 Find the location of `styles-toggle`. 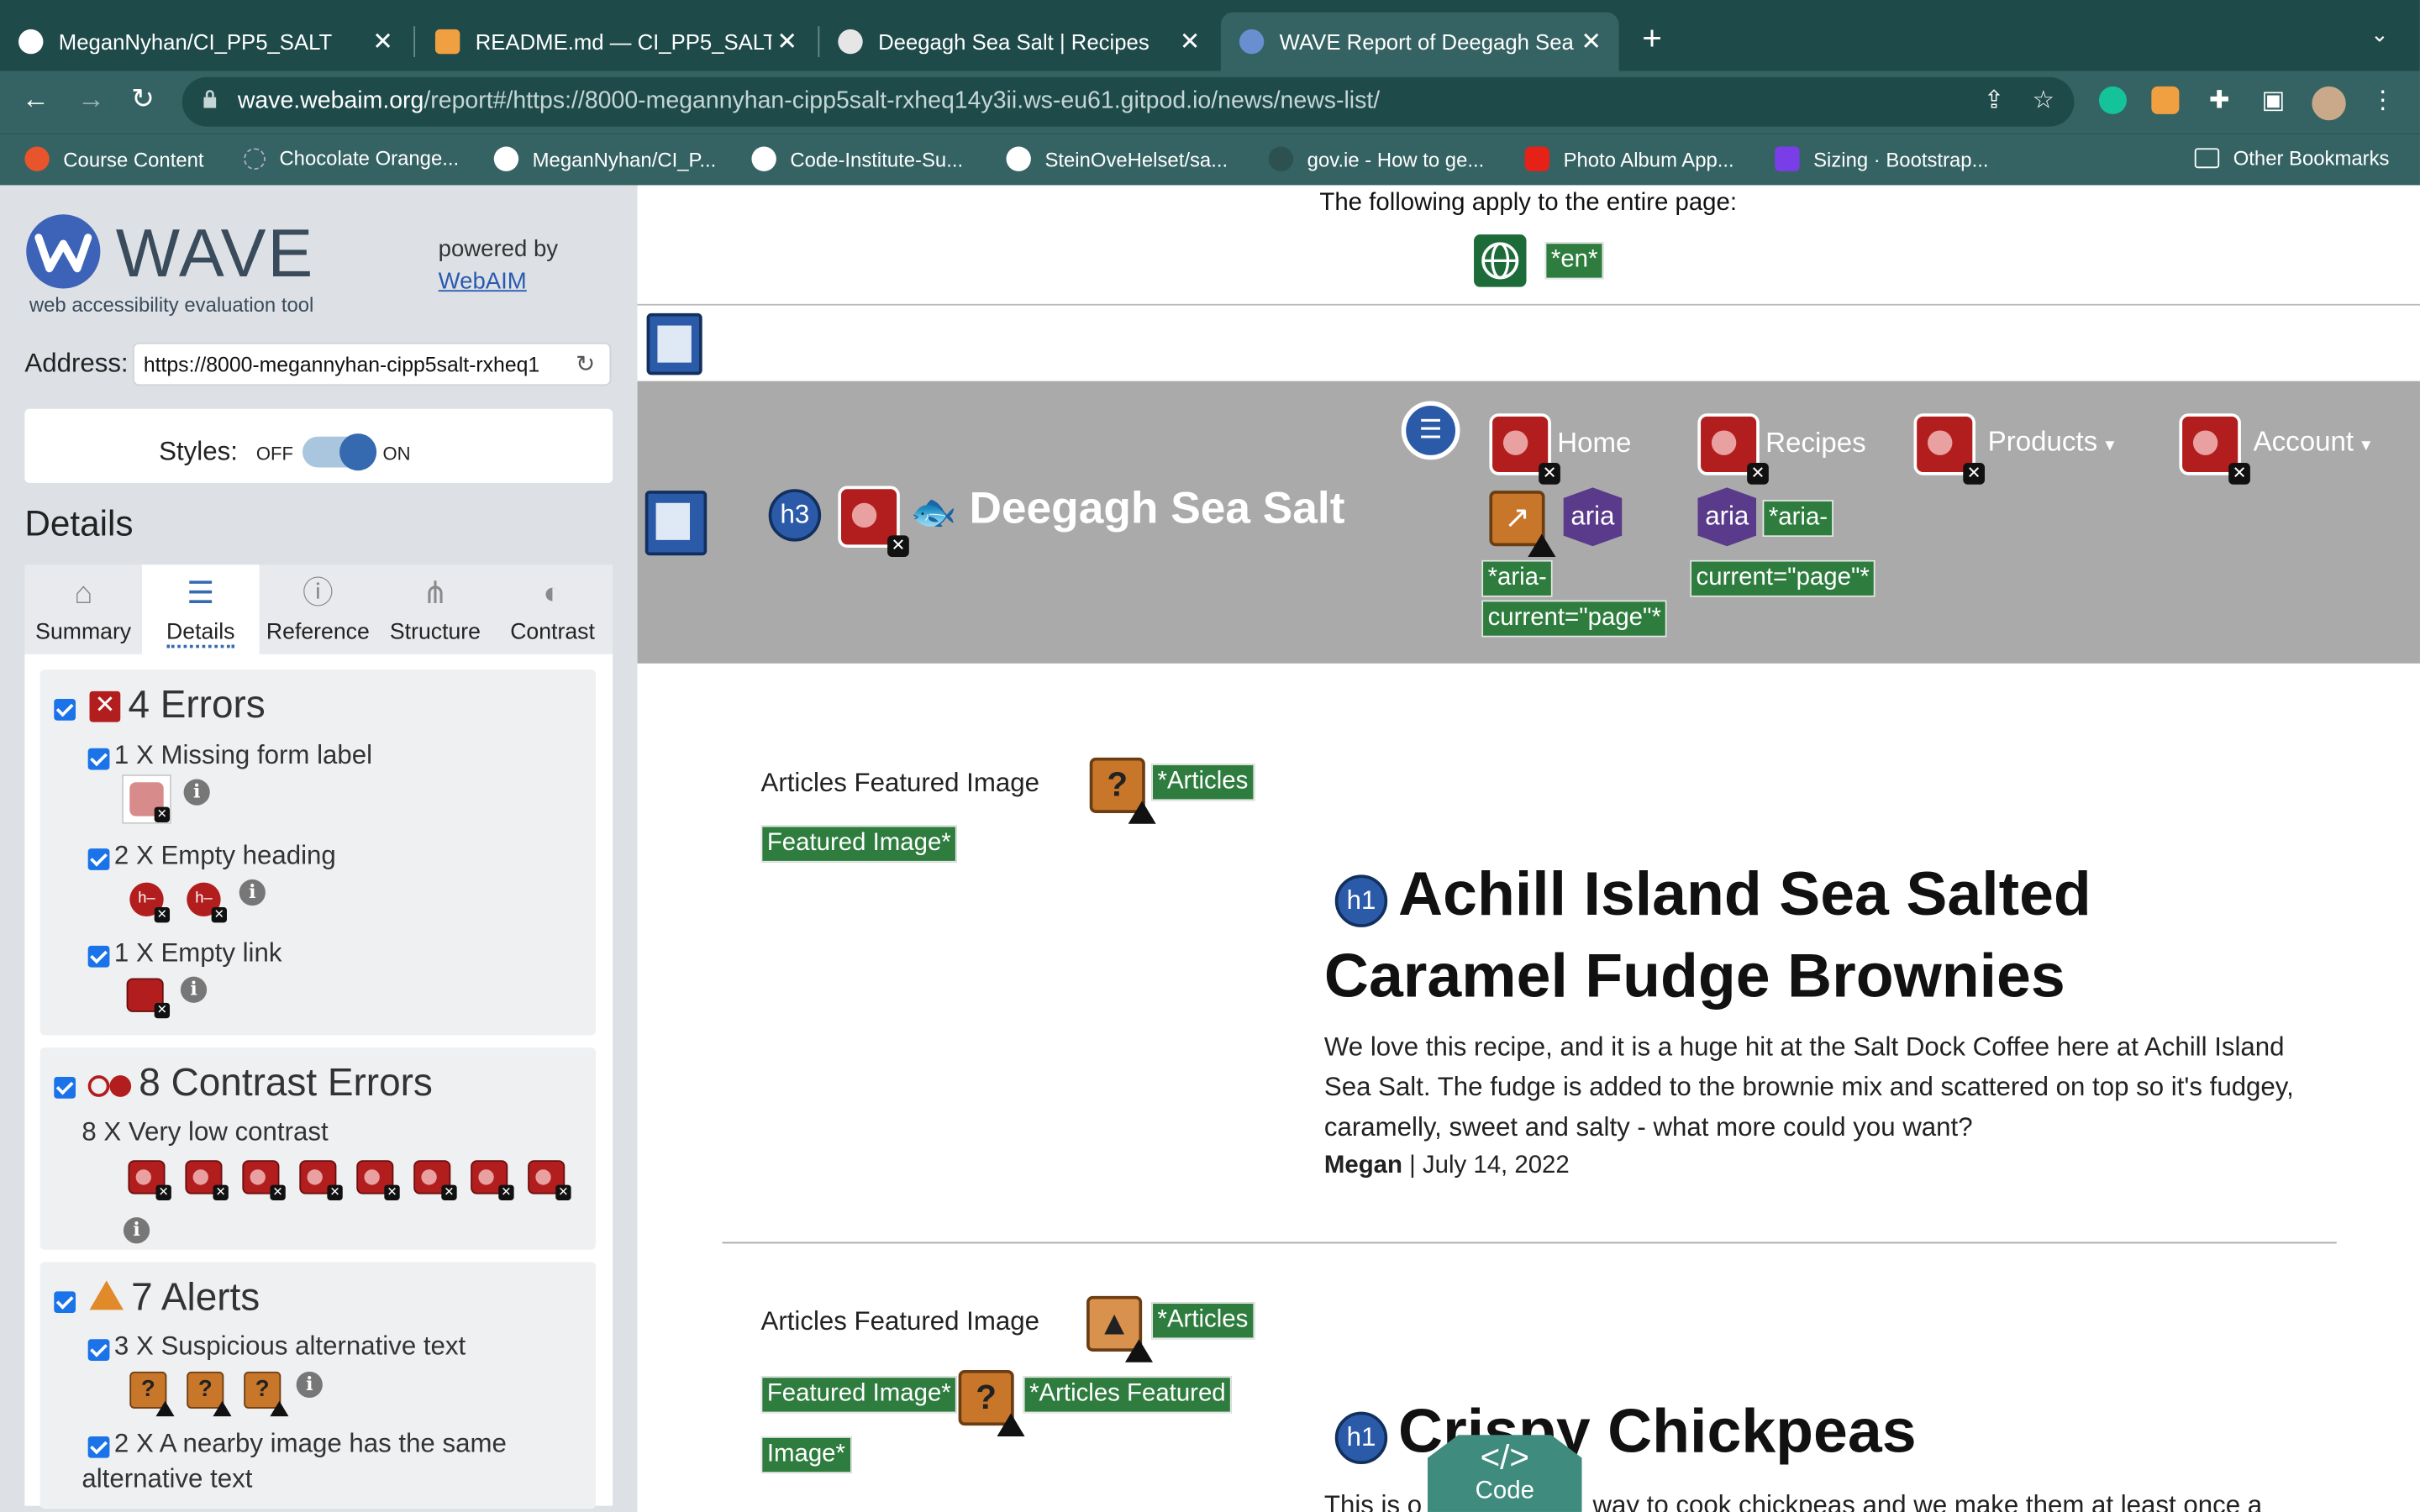

styles-toggle is located at coordinates (339, 452).